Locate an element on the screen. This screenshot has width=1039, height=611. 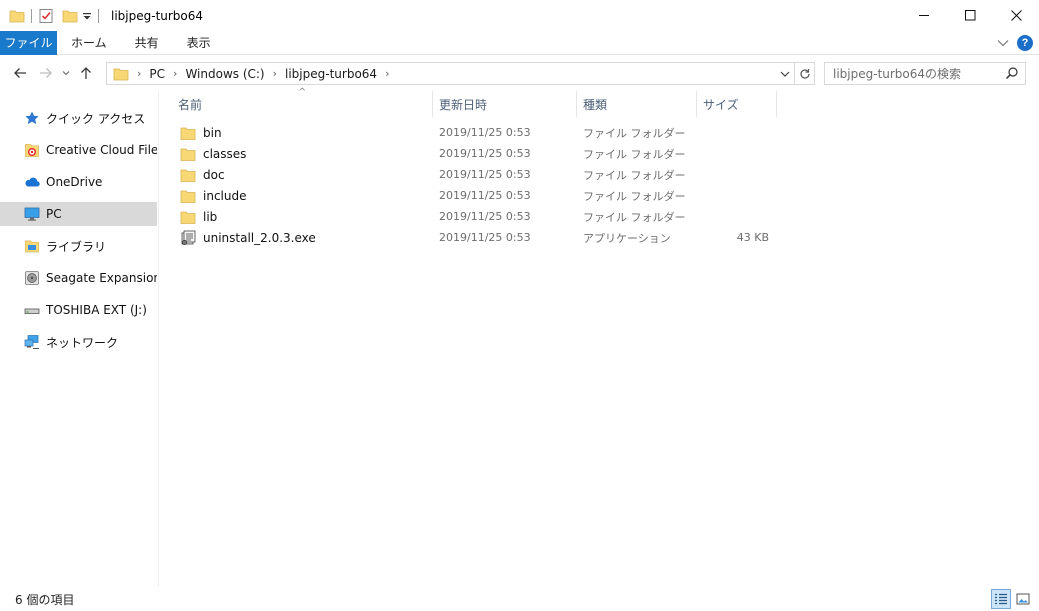
minimize-button is located at coordinates (924, 15).